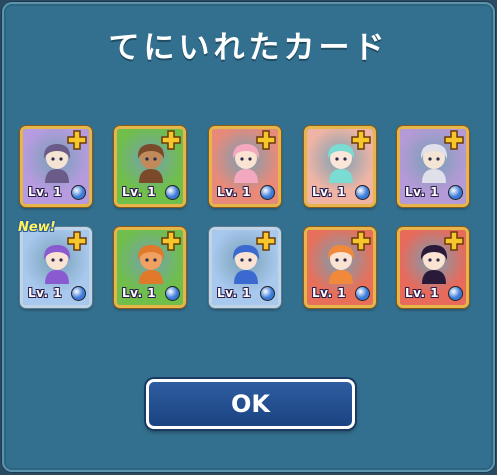  Describe the element at coordinates (37, 227) in the screenshot. I see `new-badge: New!` at that location.